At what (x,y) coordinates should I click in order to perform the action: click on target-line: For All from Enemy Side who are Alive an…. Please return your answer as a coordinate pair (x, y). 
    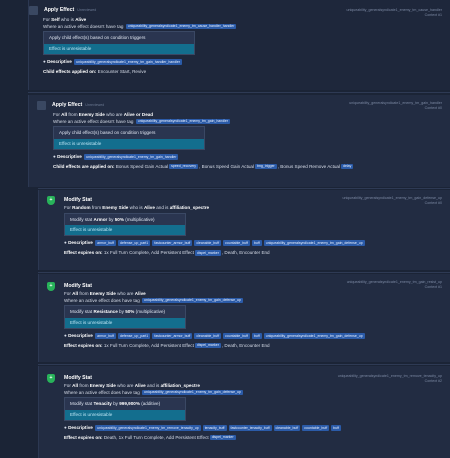
    Looking at the image, I should click on (132, 385).